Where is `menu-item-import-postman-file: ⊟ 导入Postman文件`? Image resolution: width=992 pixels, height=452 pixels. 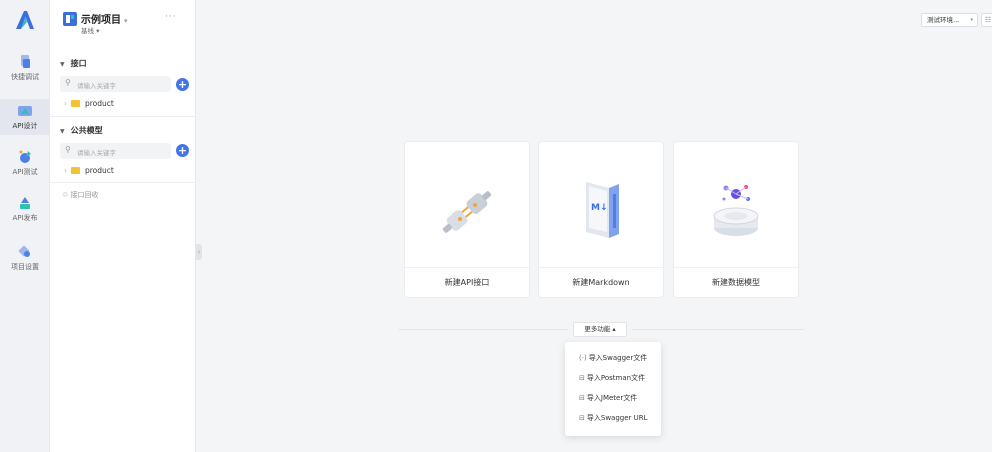 menu-item-import-postman-file: ⊟ 导入Postman文件 is located at coordinates (612, 378).